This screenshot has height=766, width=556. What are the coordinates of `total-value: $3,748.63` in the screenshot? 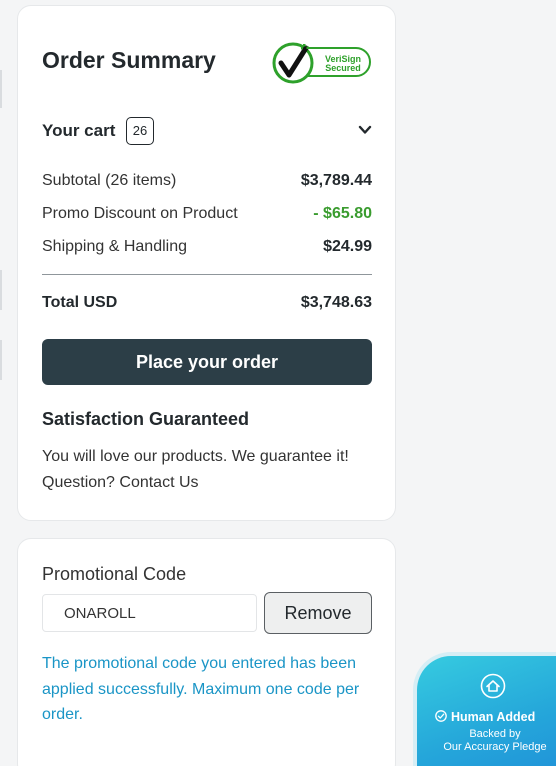 It's located at (336, 302).